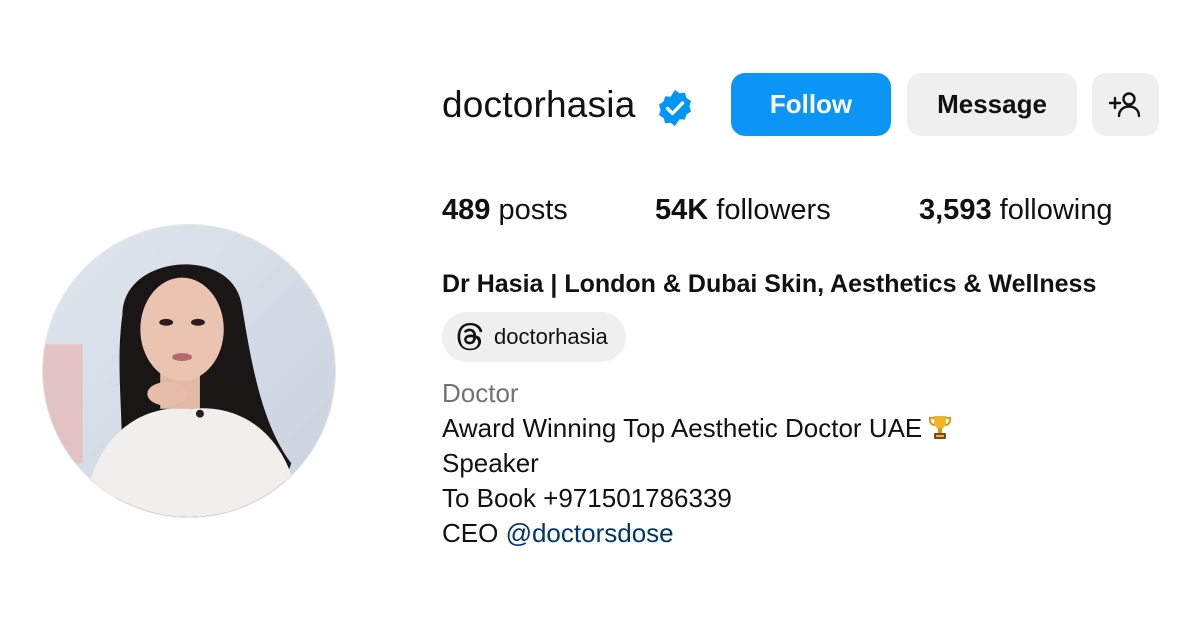 Image resolution: width=1200 pixels, height=623 pixels. What do you see at coordinates (682, 210) in the screenshot?
I see `followers-number: 54K` at bounding box center [682, 210].